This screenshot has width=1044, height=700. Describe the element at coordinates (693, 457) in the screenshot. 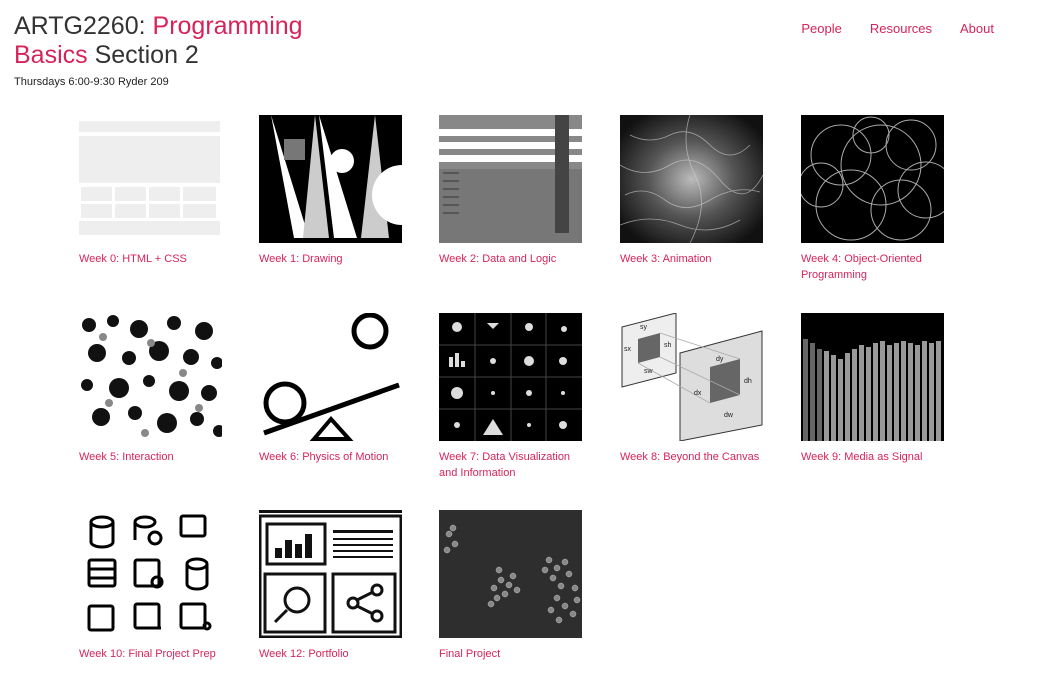

I see `week-label: Week 8: Beyond the Canvas` at that location.